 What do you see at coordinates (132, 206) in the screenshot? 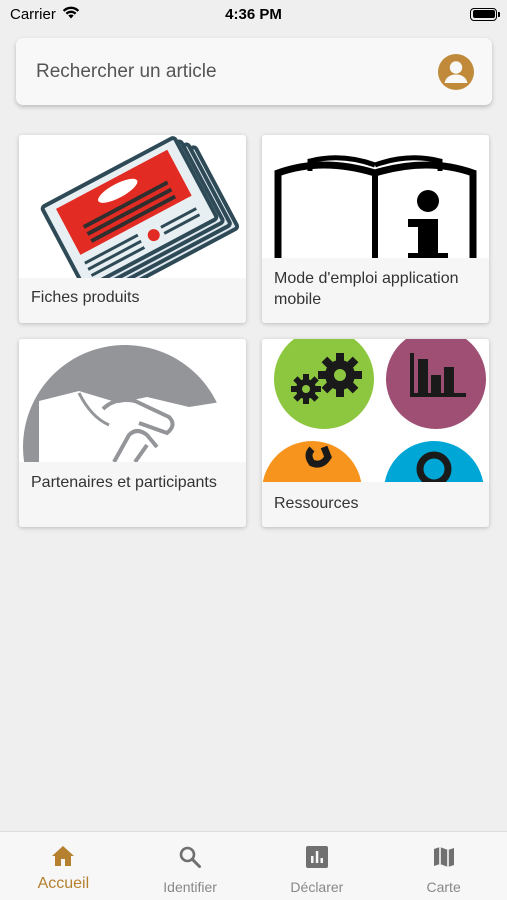
I see `product-sheets-icon` at bounding box center [132, 206].